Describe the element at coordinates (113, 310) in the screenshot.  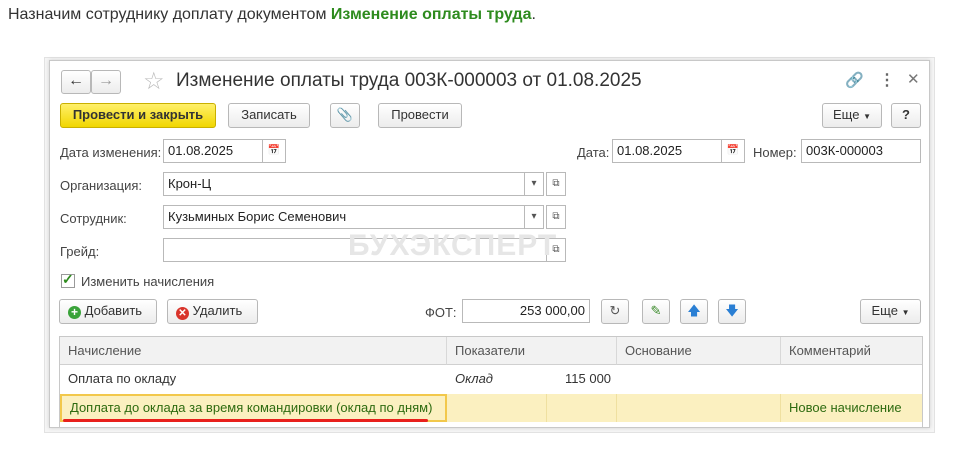
I see `add-label: Добавить` at that location.